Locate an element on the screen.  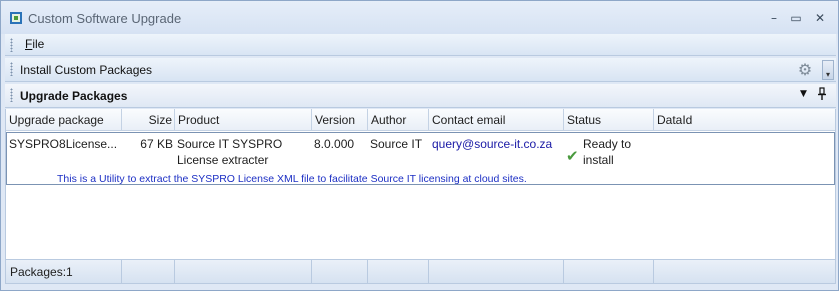
close-button: ✕ is located at coordinates (820, 18).